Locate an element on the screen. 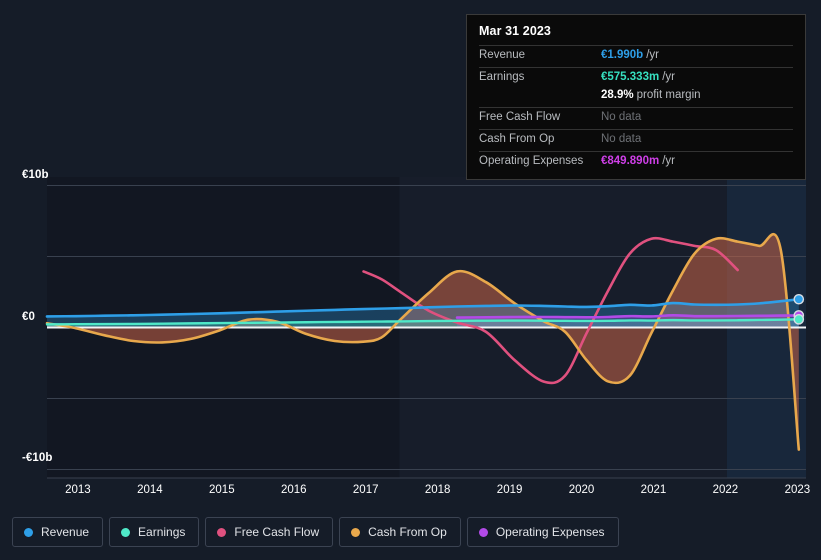 This screenshot has height=560, width=821. legend-item-earnings: Earnings is located at coordinates (154, 532).